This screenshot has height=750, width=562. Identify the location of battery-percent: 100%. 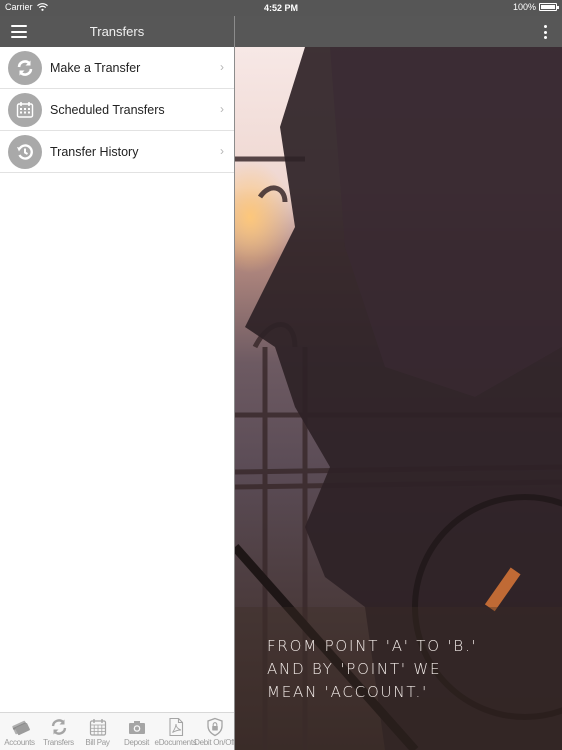
(524, 7).